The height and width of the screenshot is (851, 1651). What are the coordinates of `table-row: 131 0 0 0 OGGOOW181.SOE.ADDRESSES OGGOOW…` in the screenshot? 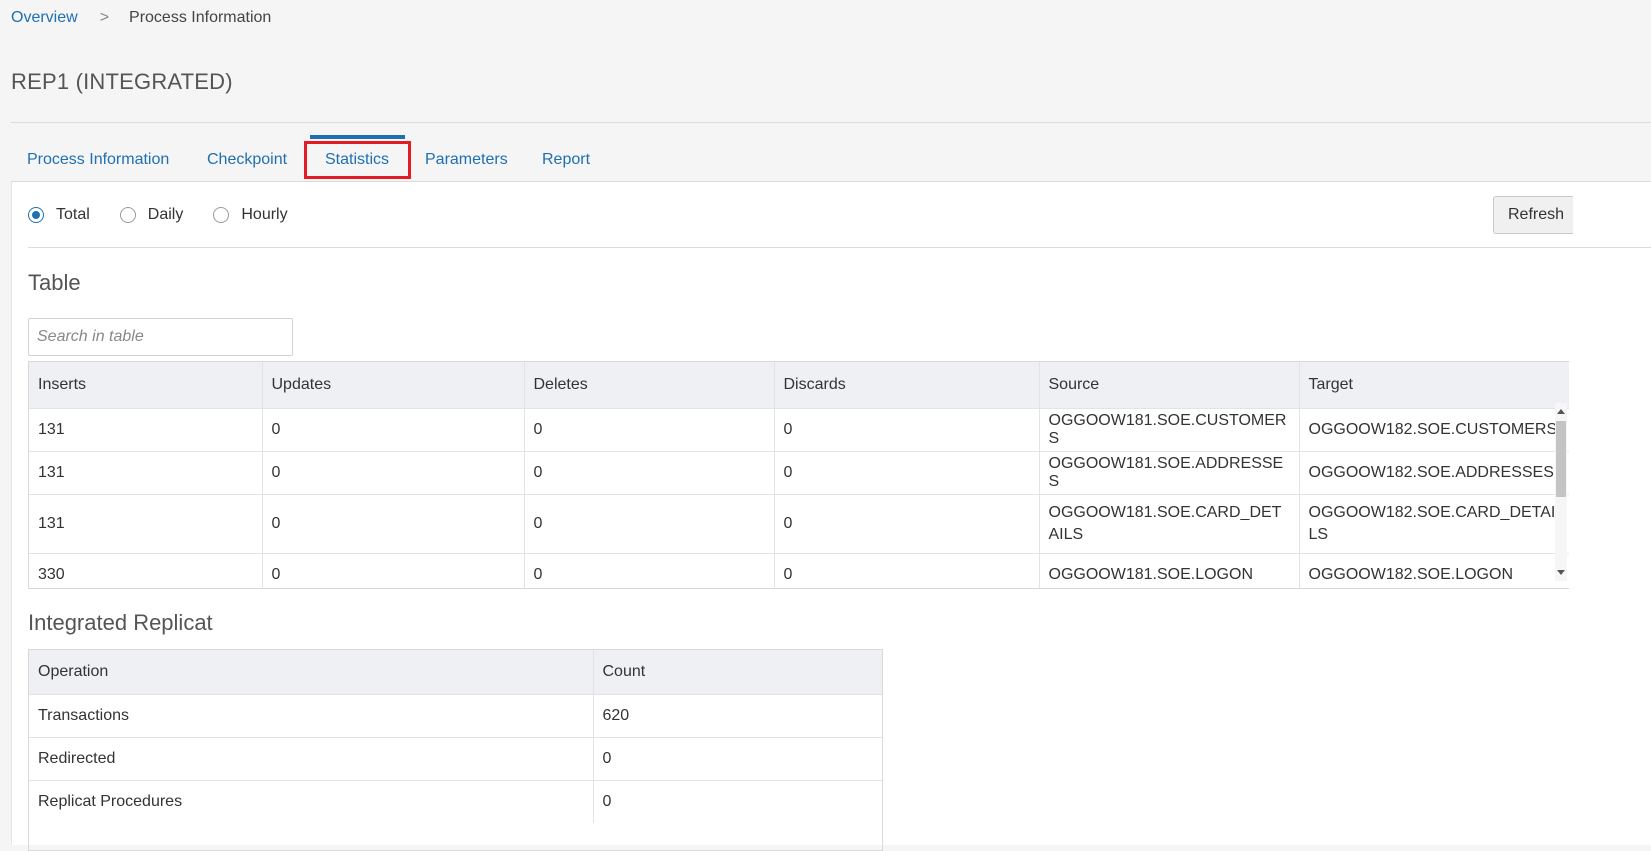 It's located at (799, 473).